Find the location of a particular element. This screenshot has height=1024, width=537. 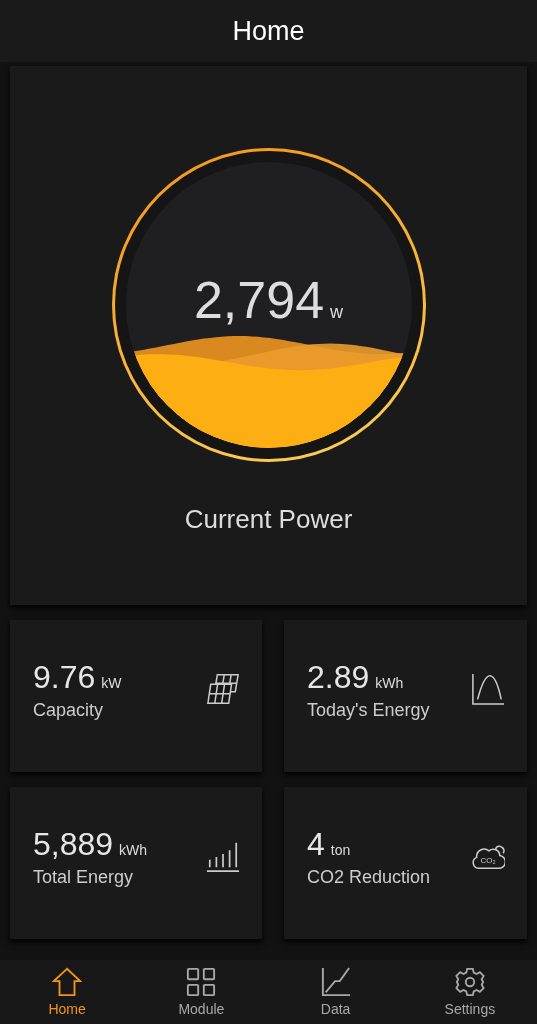

nav-tab: Settings is located at coordinates (469, 992).